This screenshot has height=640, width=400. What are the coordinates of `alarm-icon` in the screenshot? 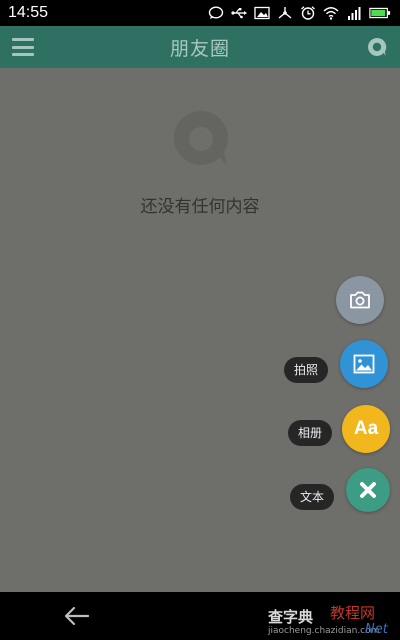 It's located at (308, 13).